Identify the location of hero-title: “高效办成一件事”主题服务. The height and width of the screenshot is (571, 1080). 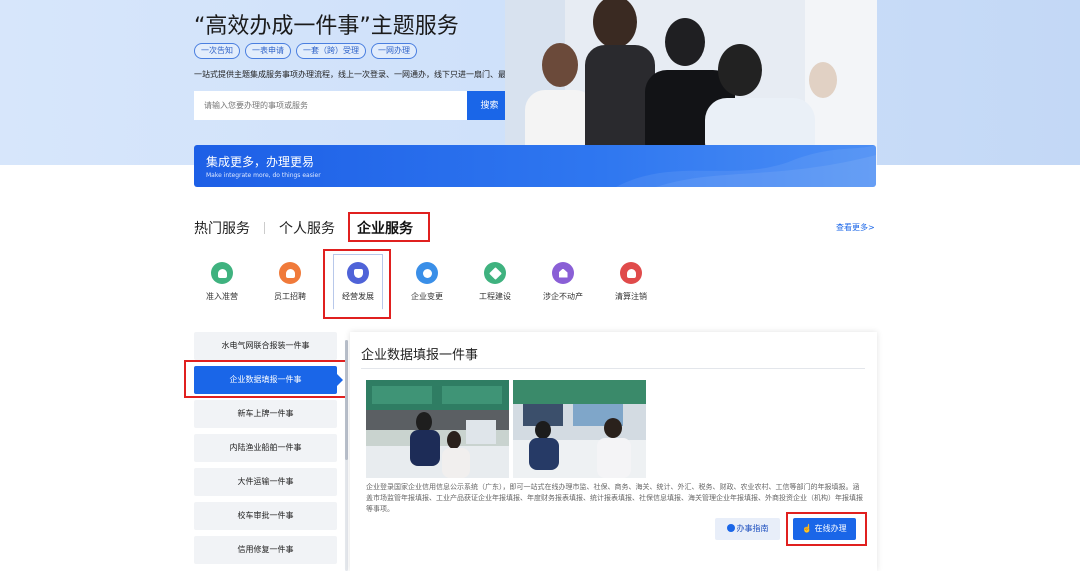
(326, 26).